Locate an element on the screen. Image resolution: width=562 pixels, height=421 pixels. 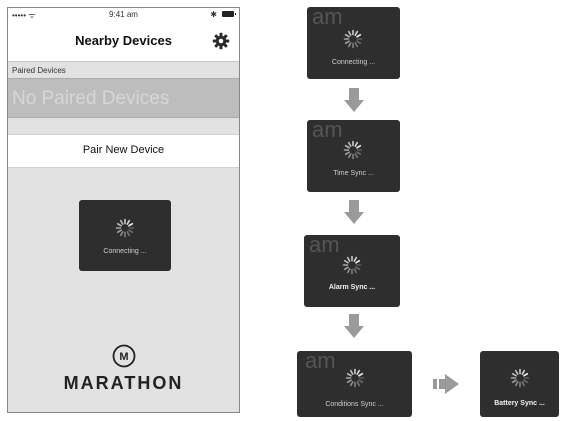
no-paired-devices-row: No Paired Devices is located at coordinates (123, 98).